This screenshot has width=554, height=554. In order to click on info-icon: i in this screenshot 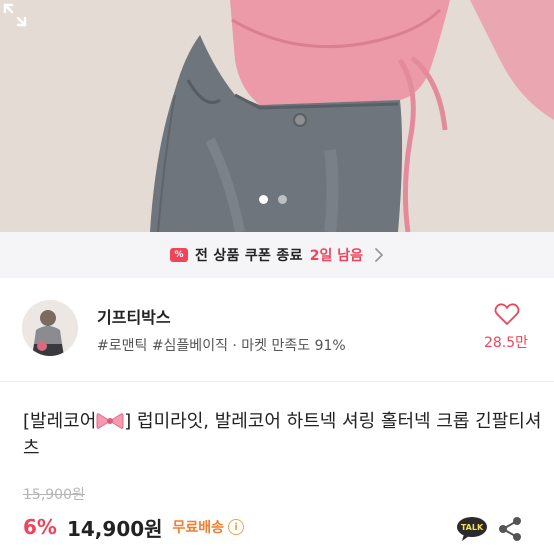, I will do `click(236, 527)`.